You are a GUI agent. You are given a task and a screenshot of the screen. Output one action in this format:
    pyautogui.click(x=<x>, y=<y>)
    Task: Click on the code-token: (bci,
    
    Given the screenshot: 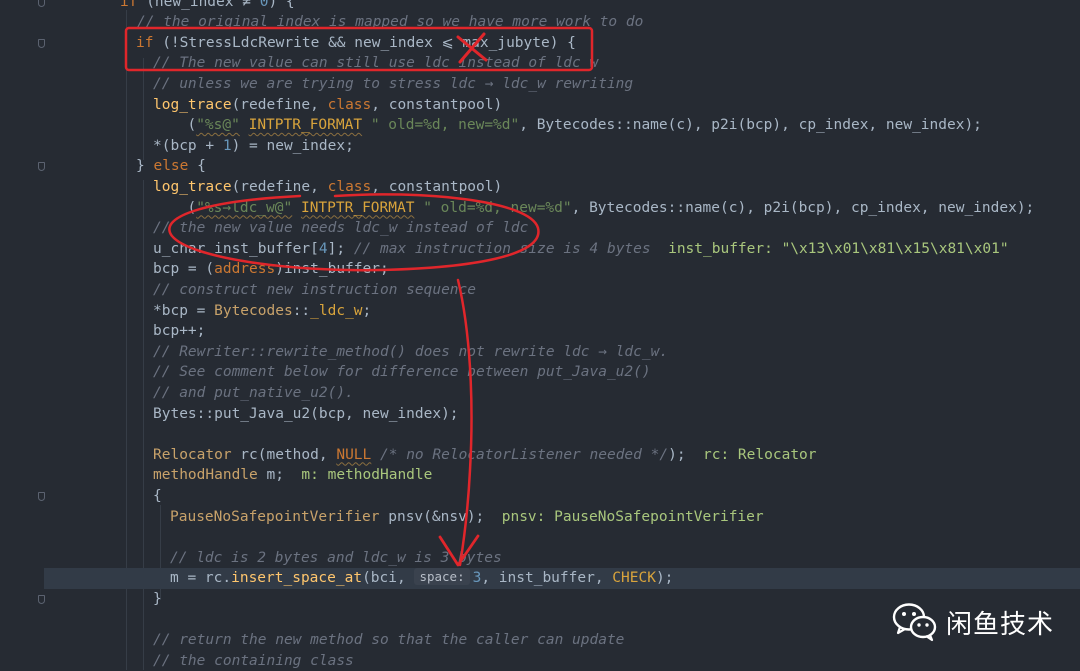 What is the action you would take?
    pyautogui.click(x=388, y=578)
    